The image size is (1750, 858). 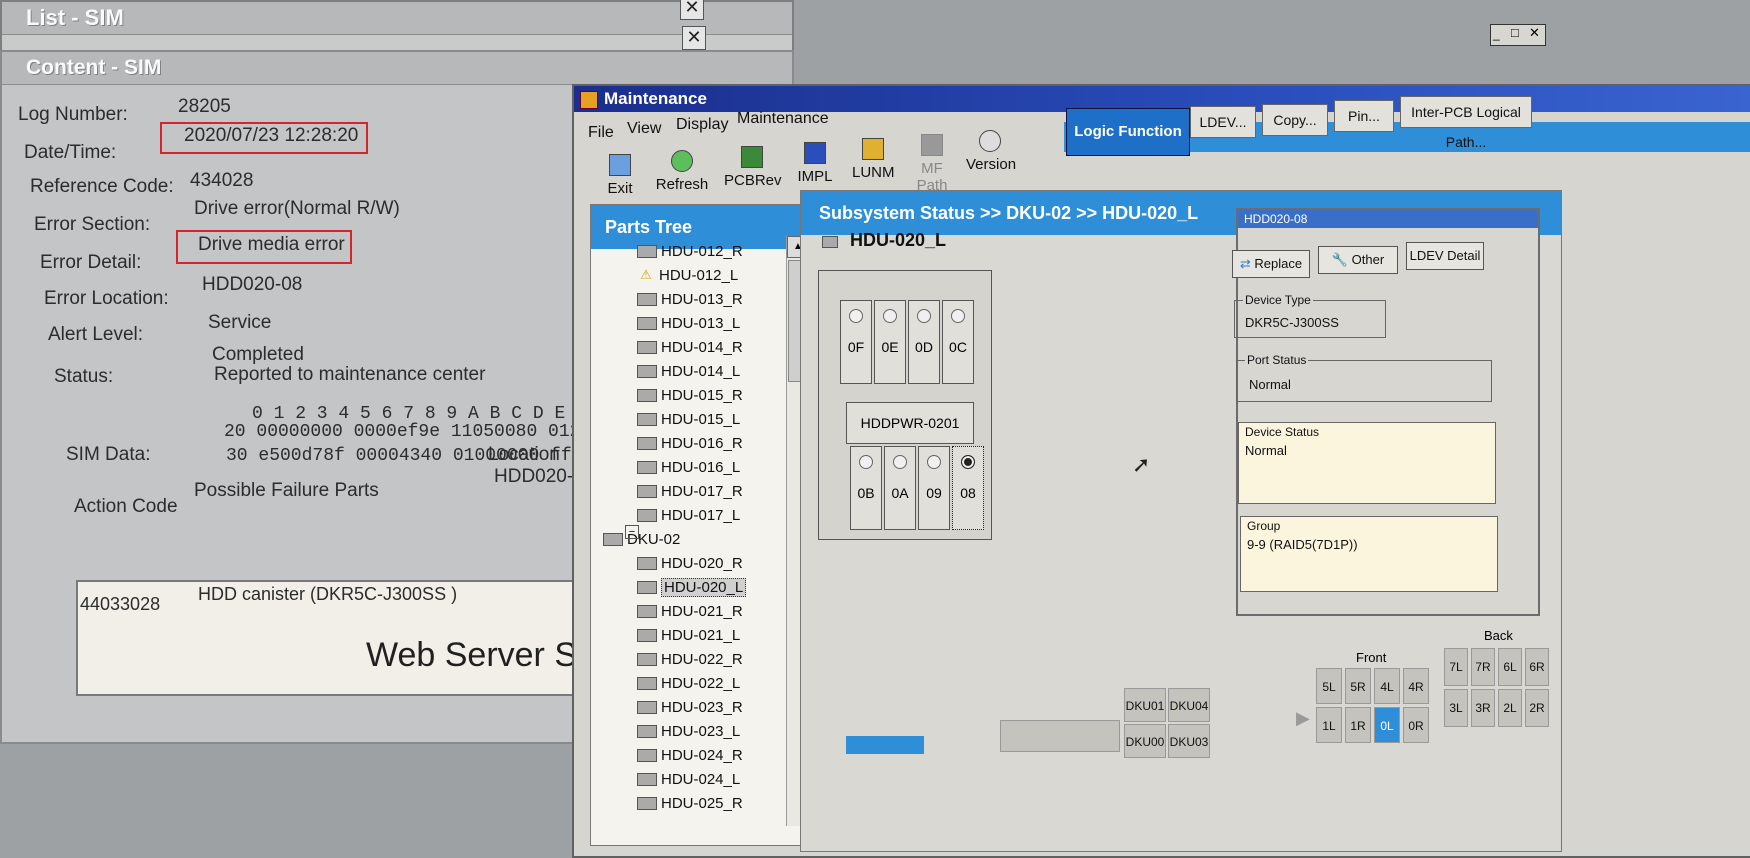 I want to click on tree-item-label: HDU-023_L, so click(x=701, y=731).